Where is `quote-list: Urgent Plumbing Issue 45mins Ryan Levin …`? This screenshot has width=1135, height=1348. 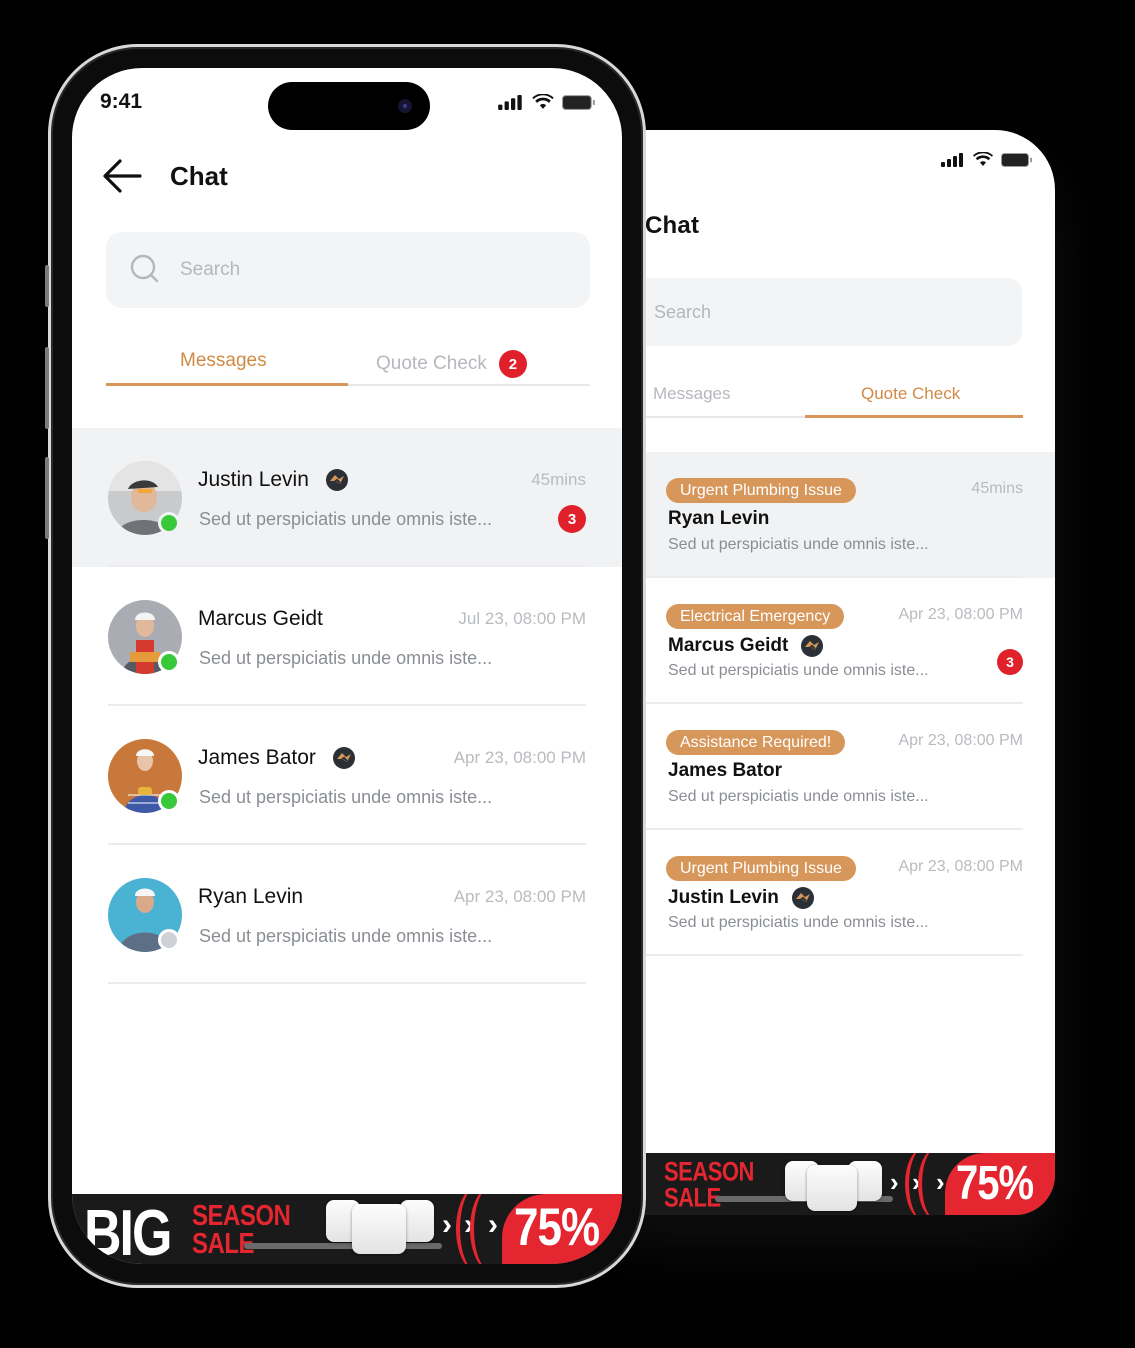 quote-list: Urgent Plumbing Issue 45mins Ryan Levin … is located at coordinates (827, 704).